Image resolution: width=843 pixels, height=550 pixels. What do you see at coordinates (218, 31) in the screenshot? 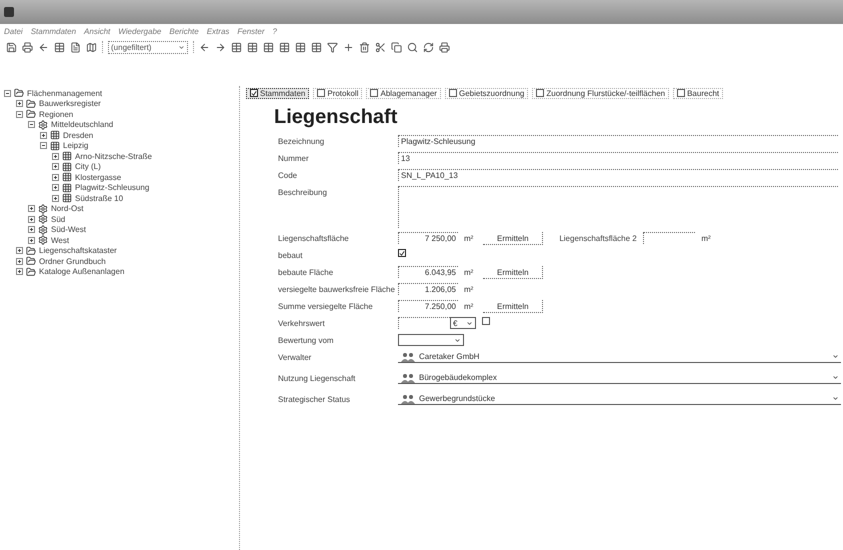
I see `menu-item: Extras` at bounding box center [218, 31].